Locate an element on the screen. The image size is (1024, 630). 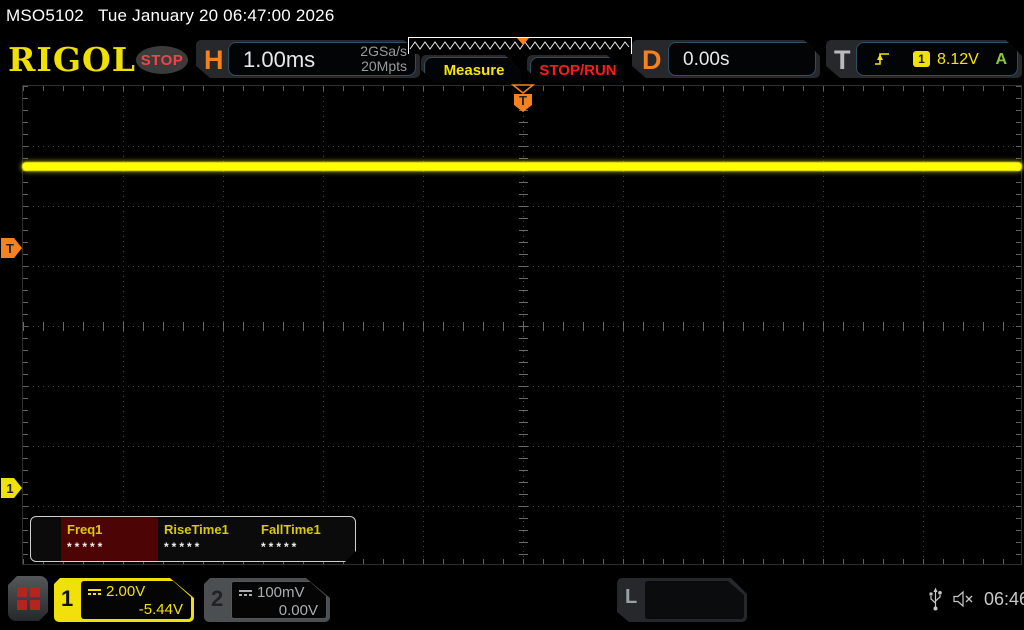
measure-button: Measure is located at coordinates (471, 68).